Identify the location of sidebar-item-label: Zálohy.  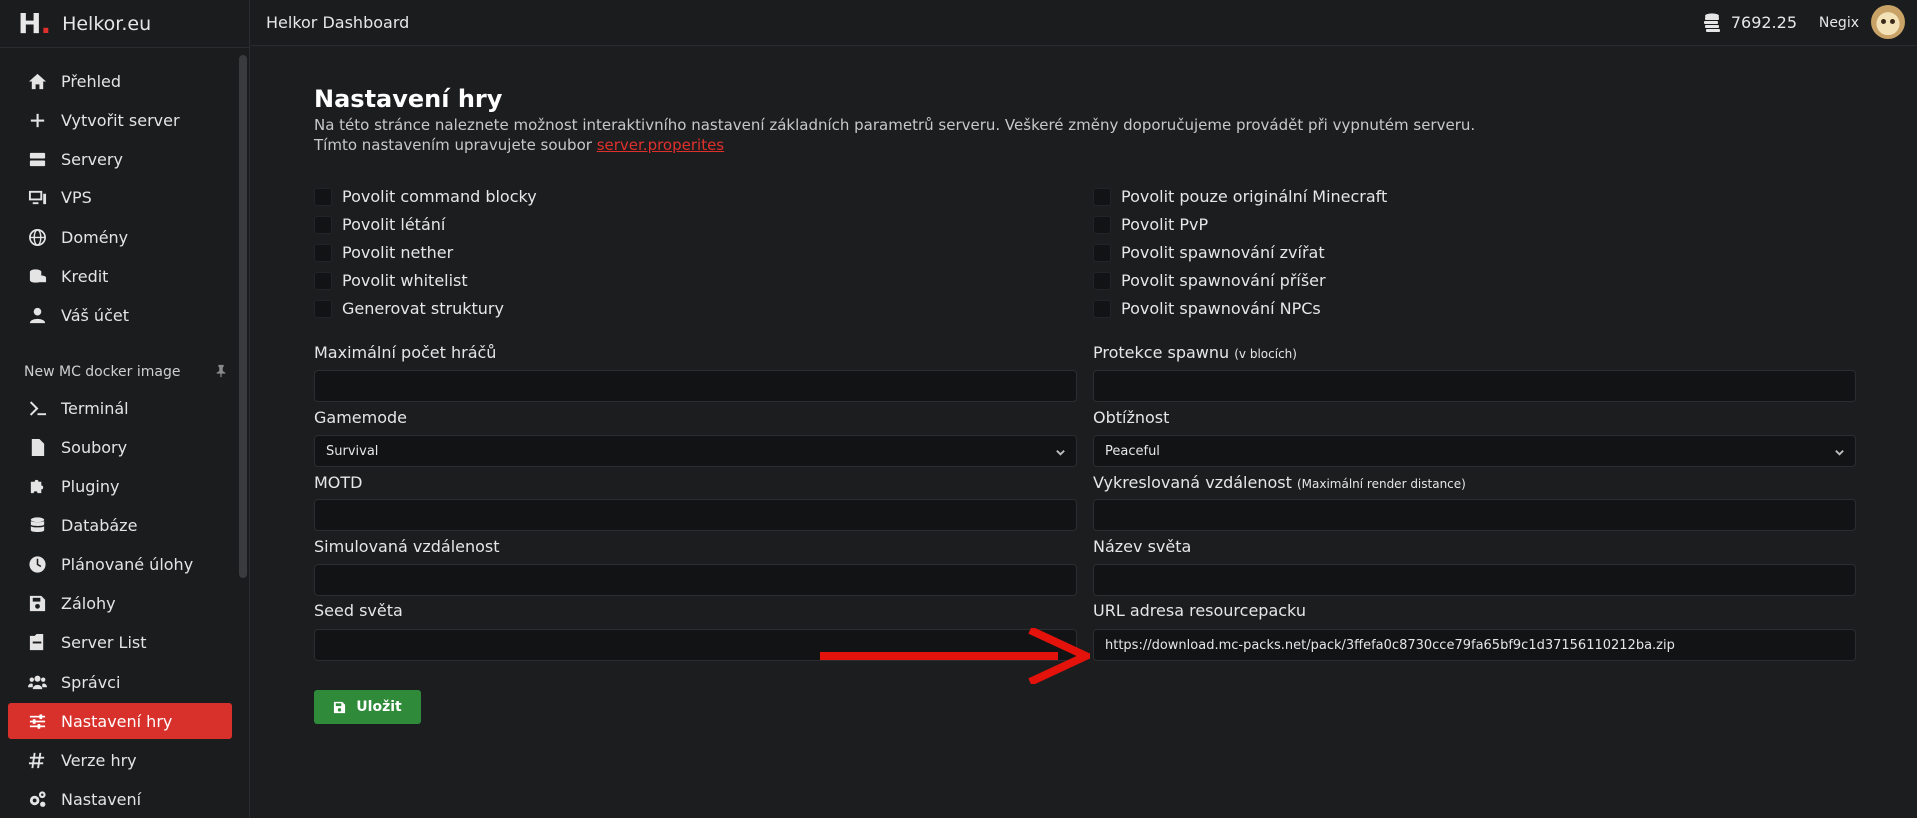
(88, 603).